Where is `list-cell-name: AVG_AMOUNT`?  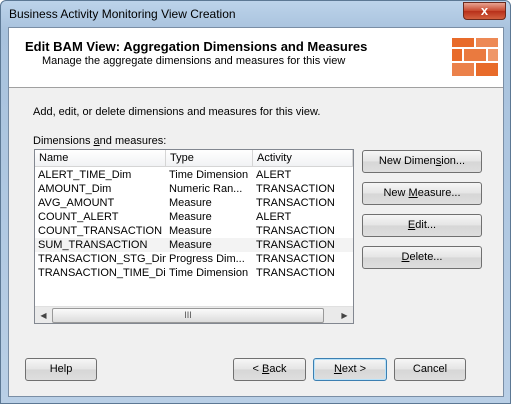 list-cell-name: AVG_AMOUNT is located at coordinates (76, 203).